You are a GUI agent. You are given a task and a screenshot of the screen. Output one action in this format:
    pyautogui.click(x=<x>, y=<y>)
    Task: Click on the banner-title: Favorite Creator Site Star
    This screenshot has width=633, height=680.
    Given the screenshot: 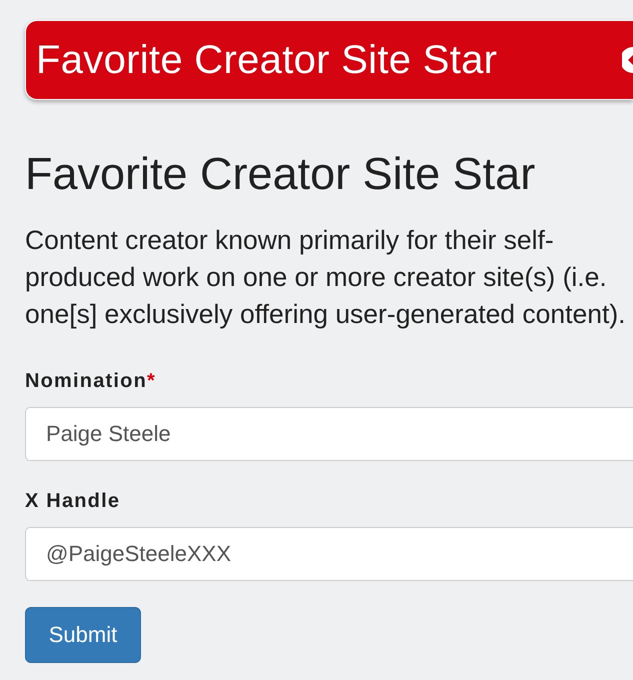 What is the action you would take?
    pyautogui.click(x=267, y=60)
    